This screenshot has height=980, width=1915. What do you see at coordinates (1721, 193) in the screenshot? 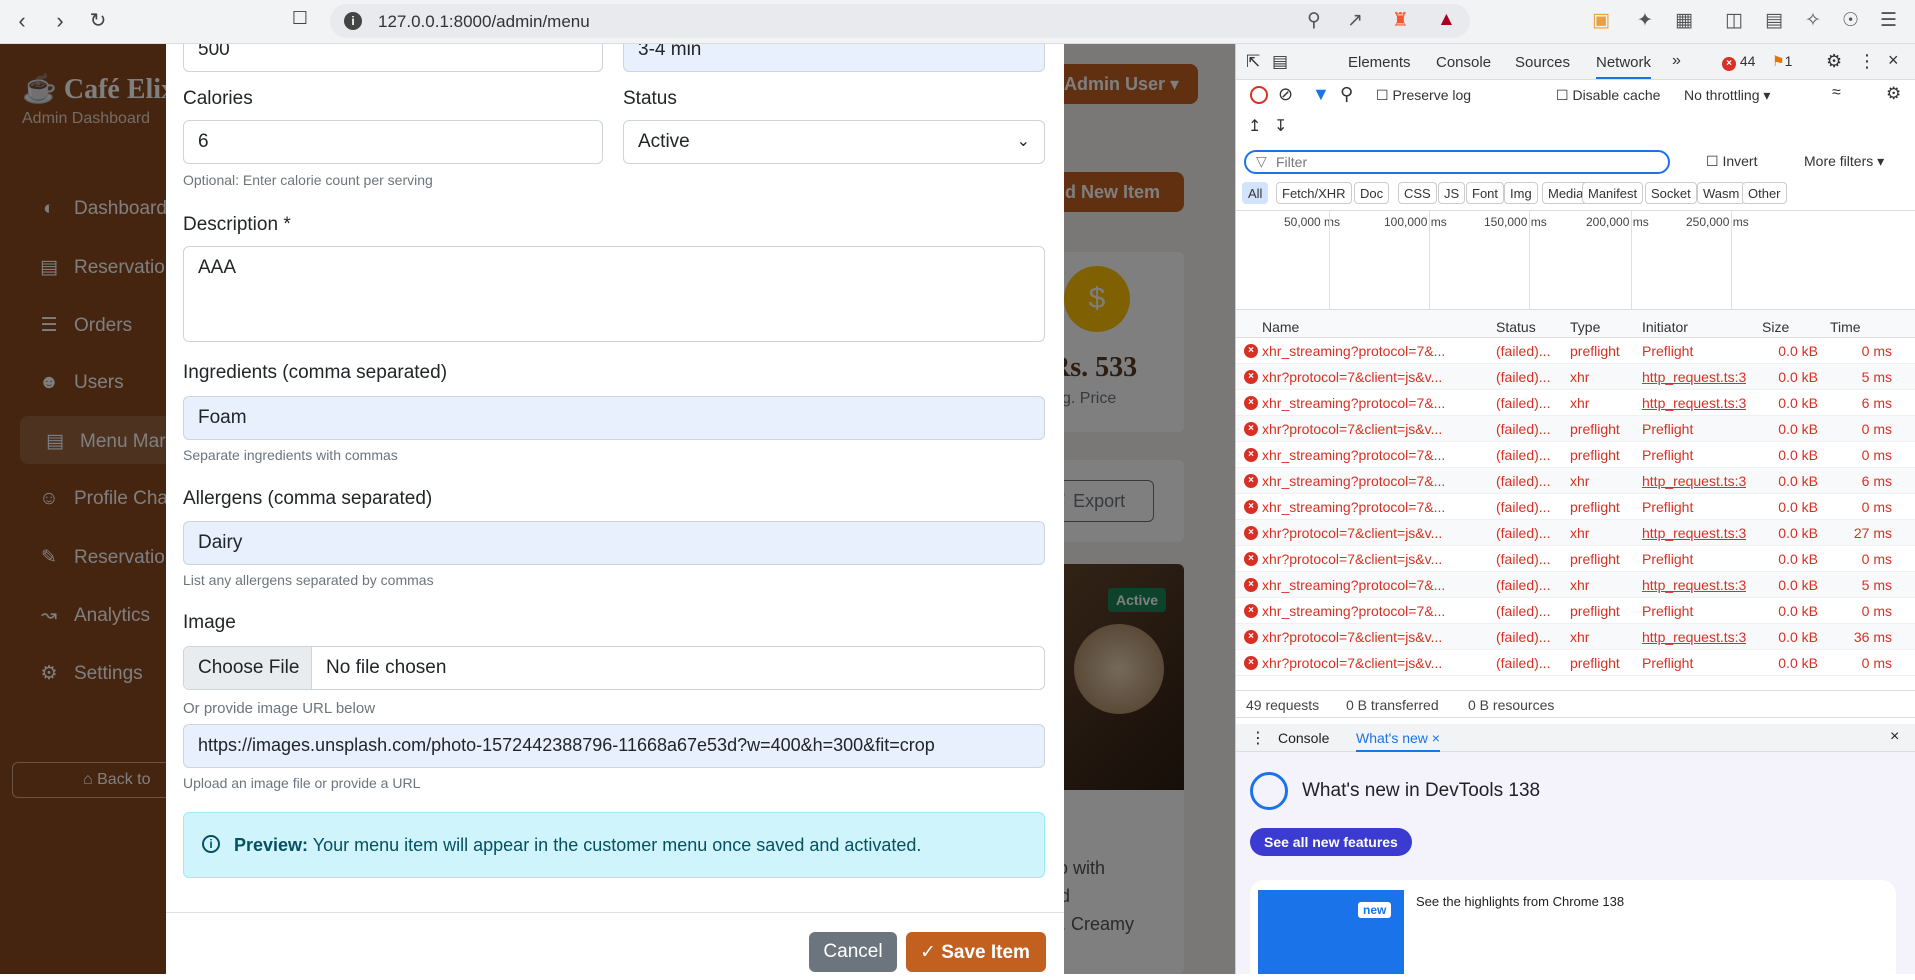
I see `filter-chip-wasm: Wasm` at bounding box center [1721, 193].